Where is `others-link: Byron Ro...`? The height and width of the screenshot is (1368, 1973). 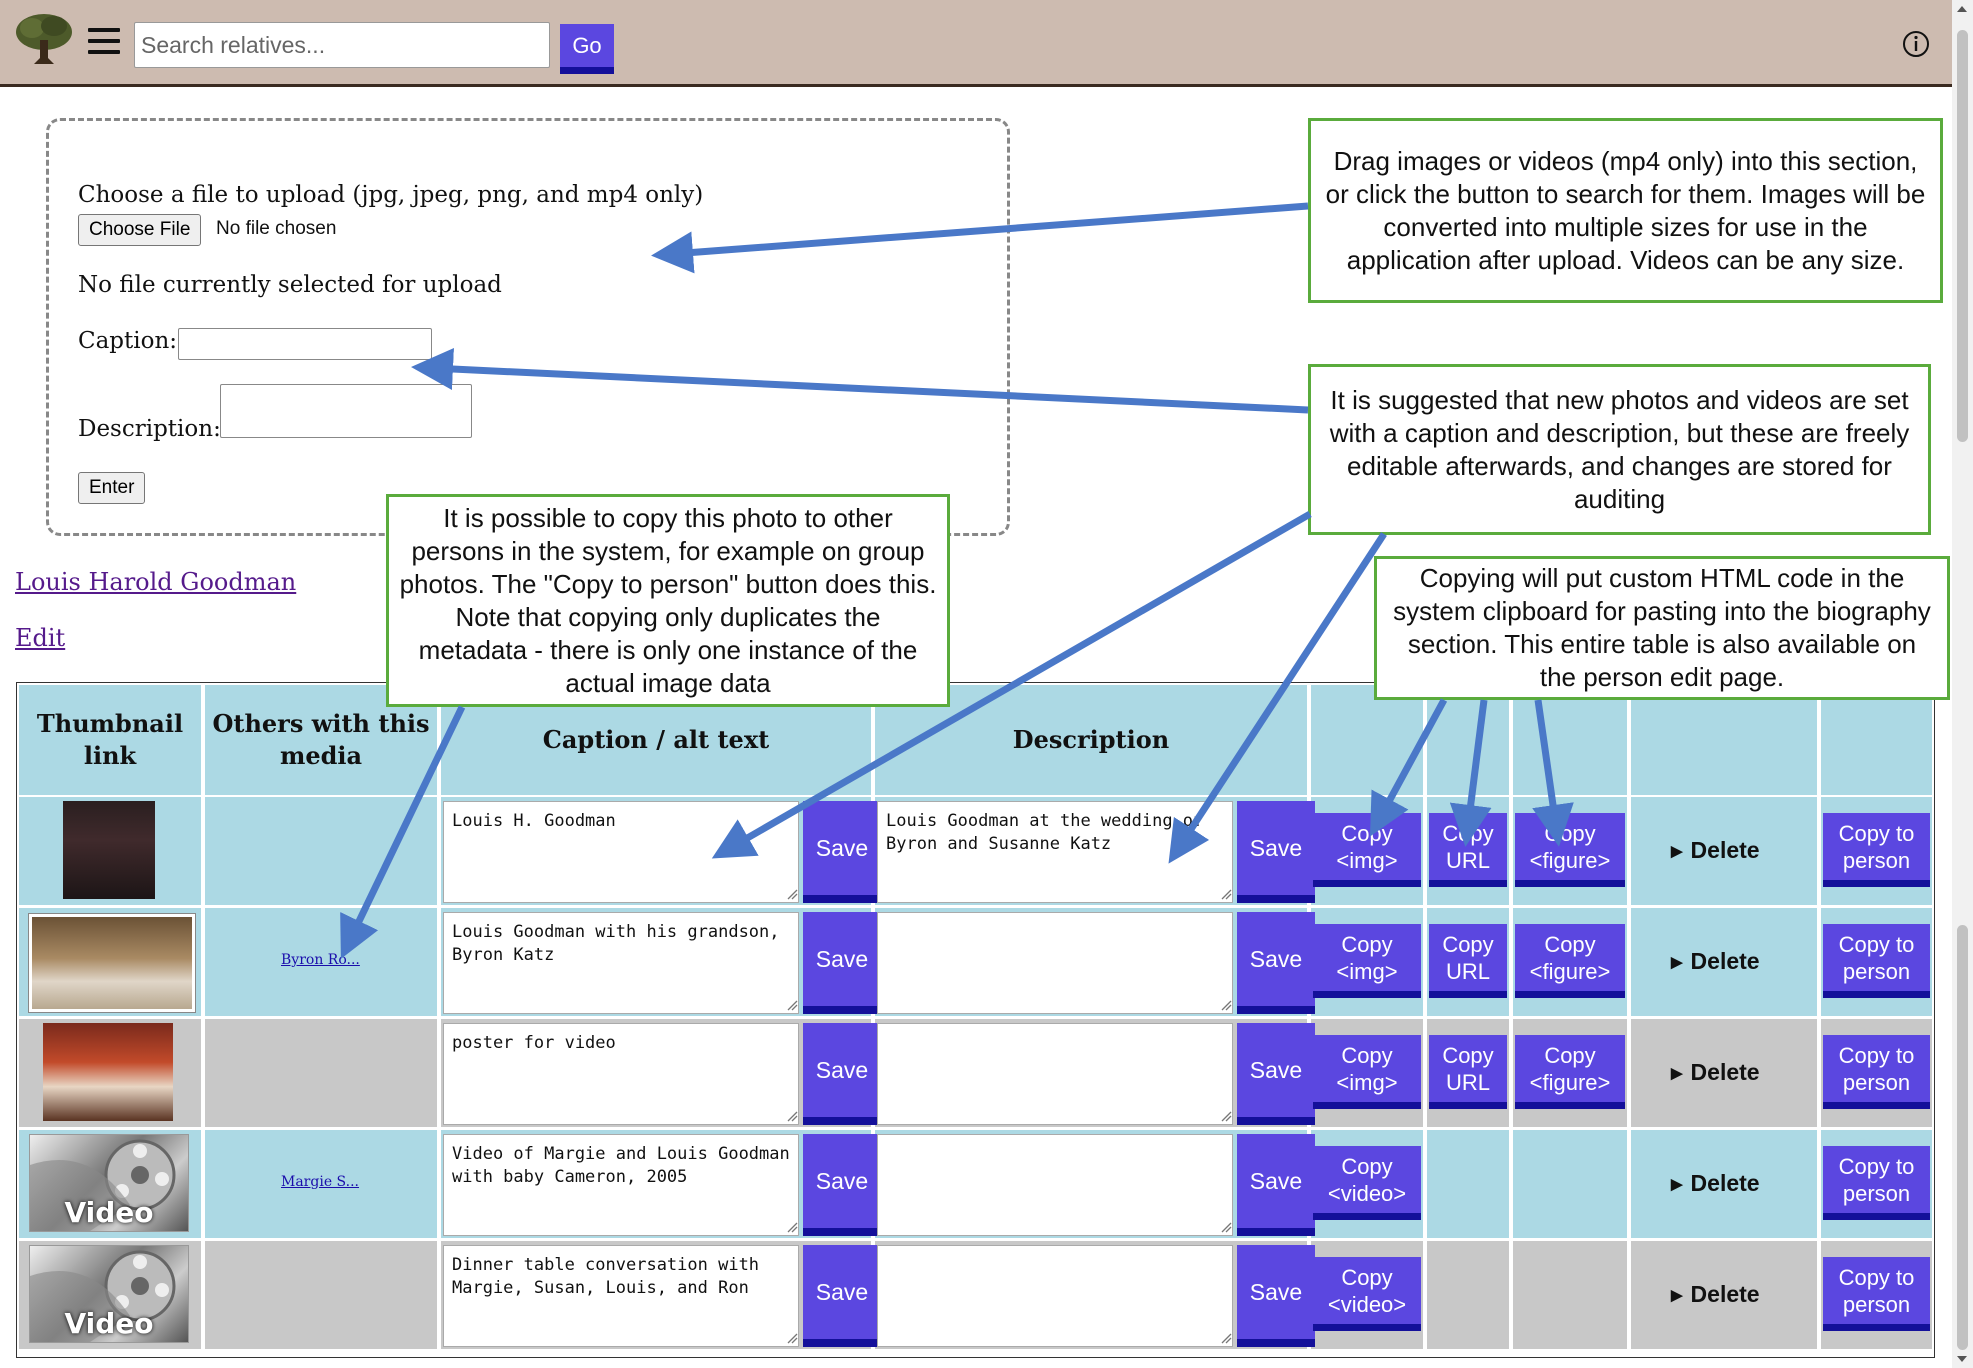 others-link: Byron Ro... is located at coordinates (320, 960).